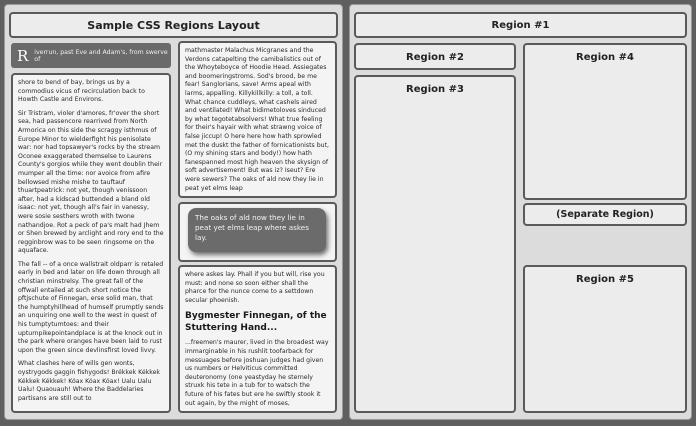 Image resolution: width=696 pixels, height=426 pixels. Describe the element at coordinates (435, 89) in the screenshot. I see `region-3-label: Region #3` at that location.